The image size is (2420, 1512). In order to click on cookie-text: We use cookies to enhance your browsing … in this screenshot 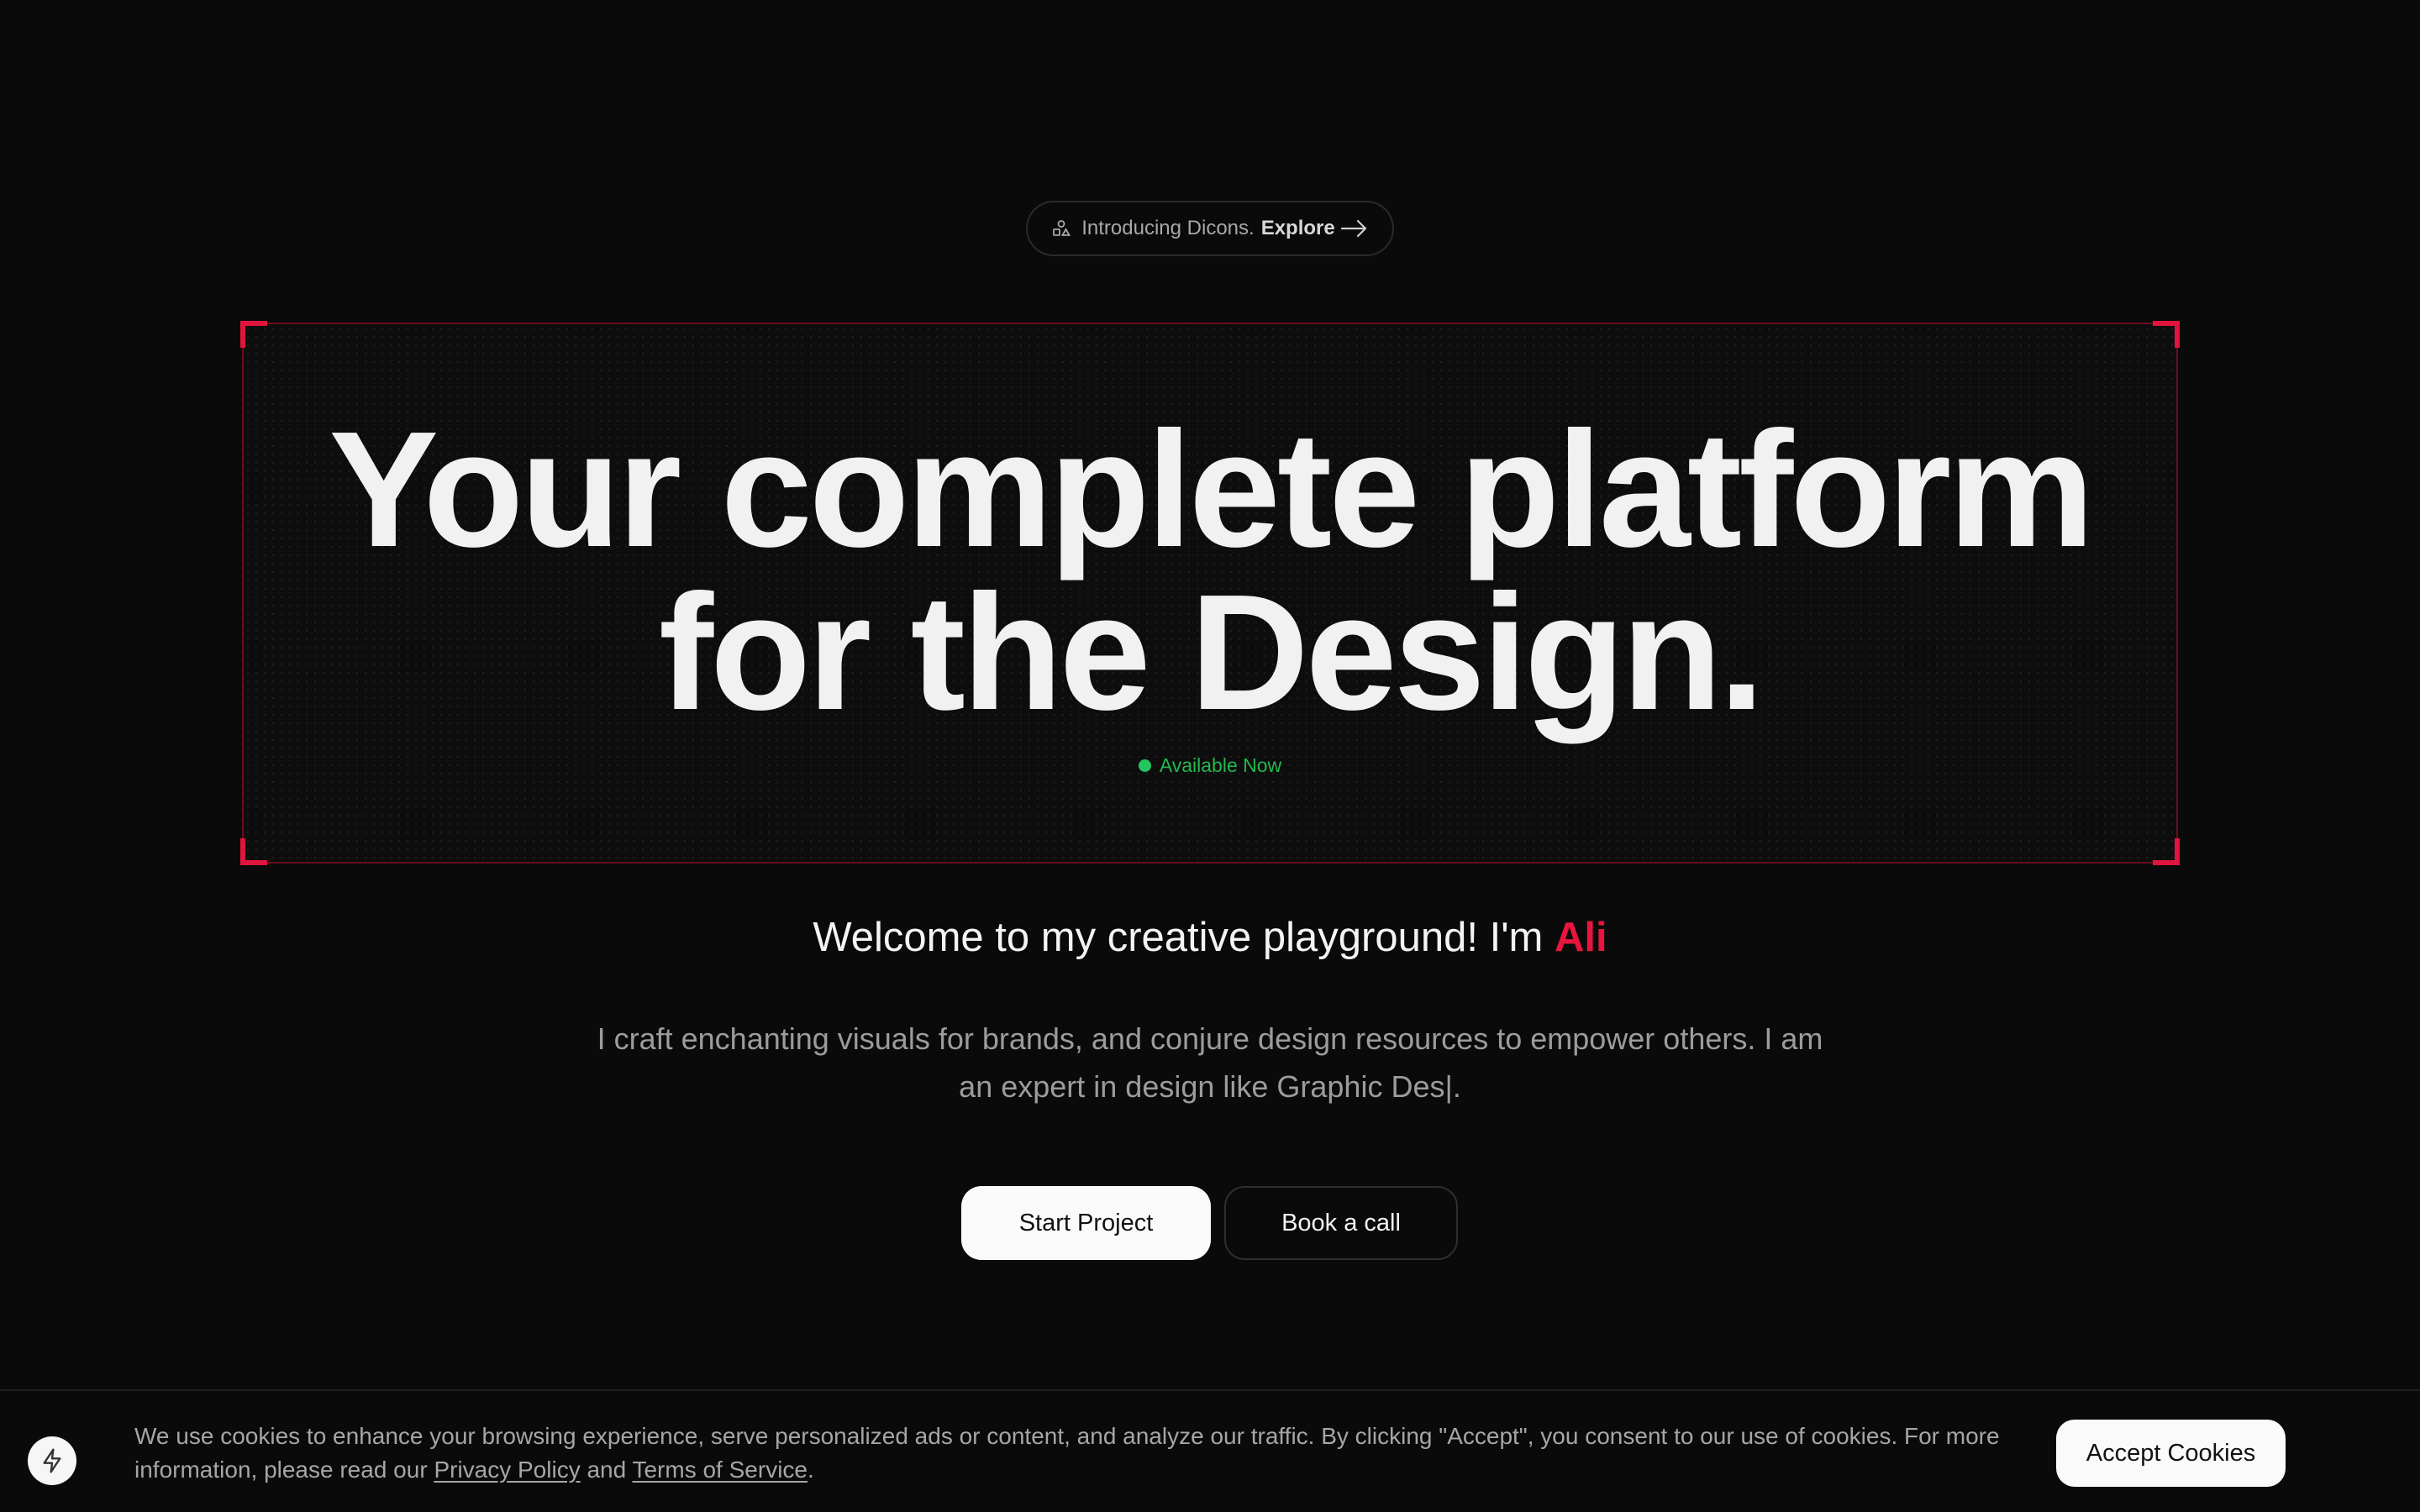, I will do `click(1067, 1453)`.